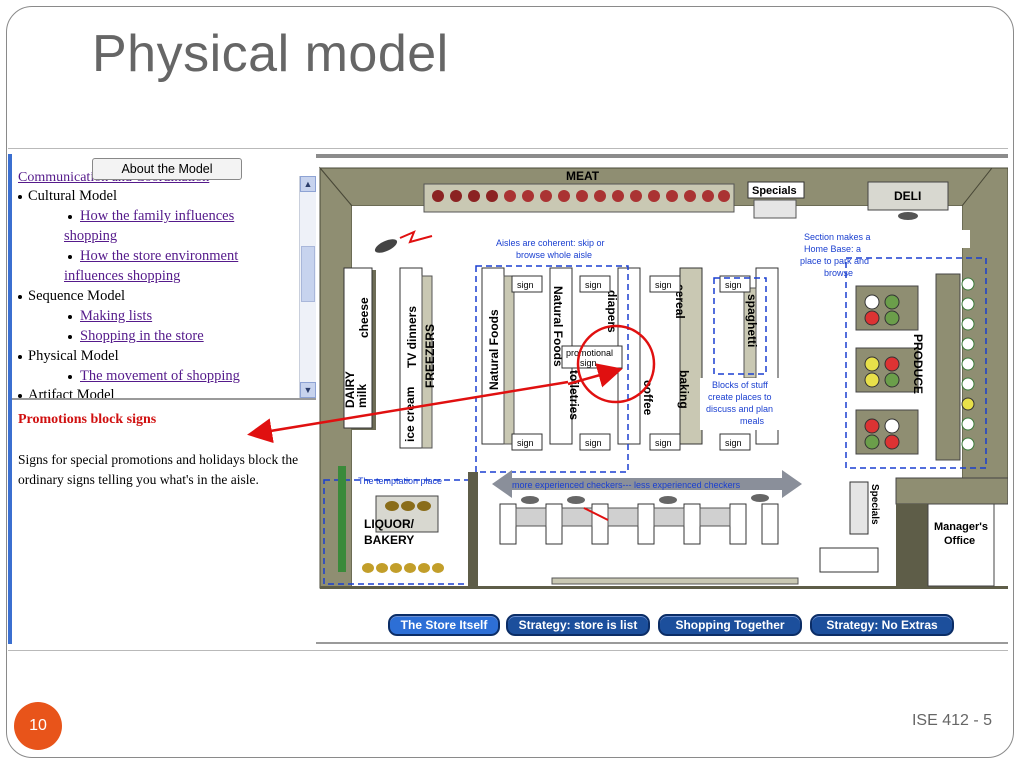 The height and width of the screenshot is (768, 1024). I want to click on nav-link-store-environment-cont: influences shopping, so click(122, 276).